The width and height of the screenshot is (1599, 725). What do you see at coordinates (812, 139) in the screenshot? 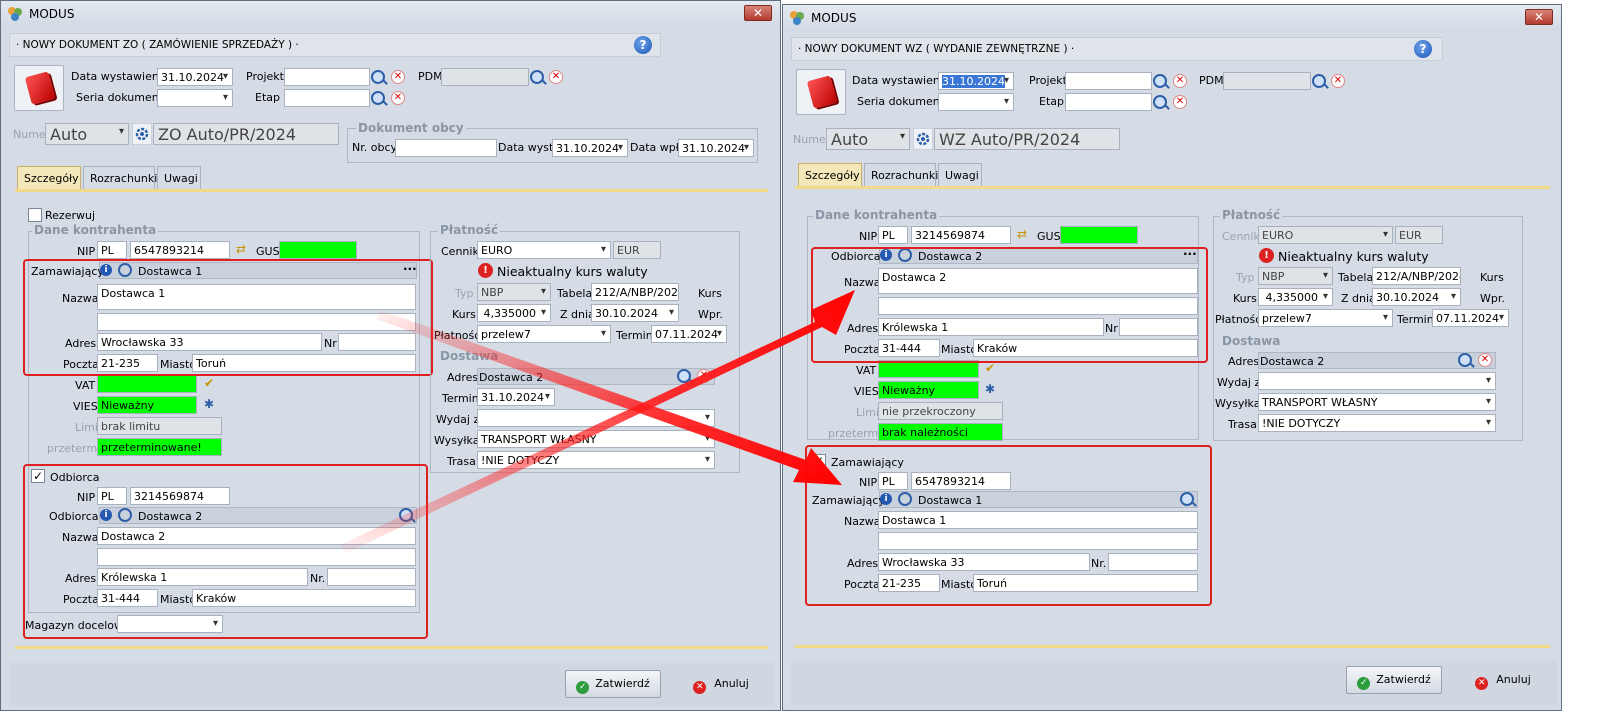
I see `numer-label: Numer` at bounding box center [812, 139].